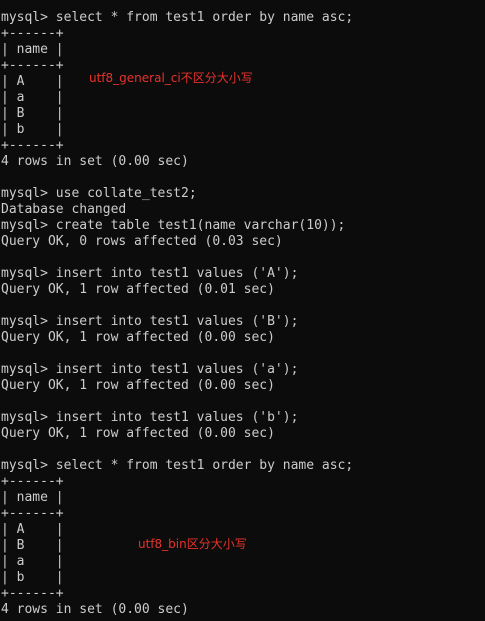 Image resolution: width=485 pixels, height=621 pixels. Describe the element at coordinates (64, 209) in the screenshot. I see `terminal-line: Database changed` at that location.